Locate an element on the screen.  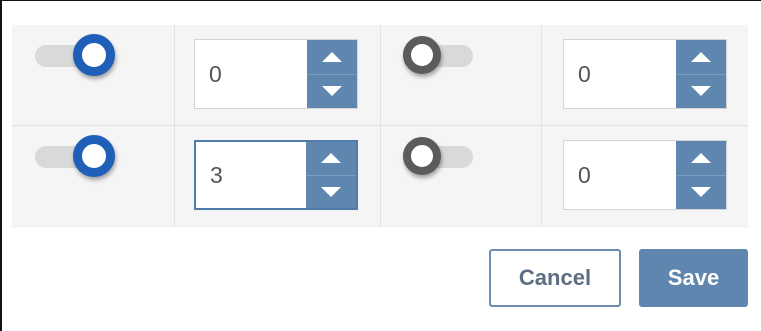
row-2-toggle-b is located at coordinates (445, 157).